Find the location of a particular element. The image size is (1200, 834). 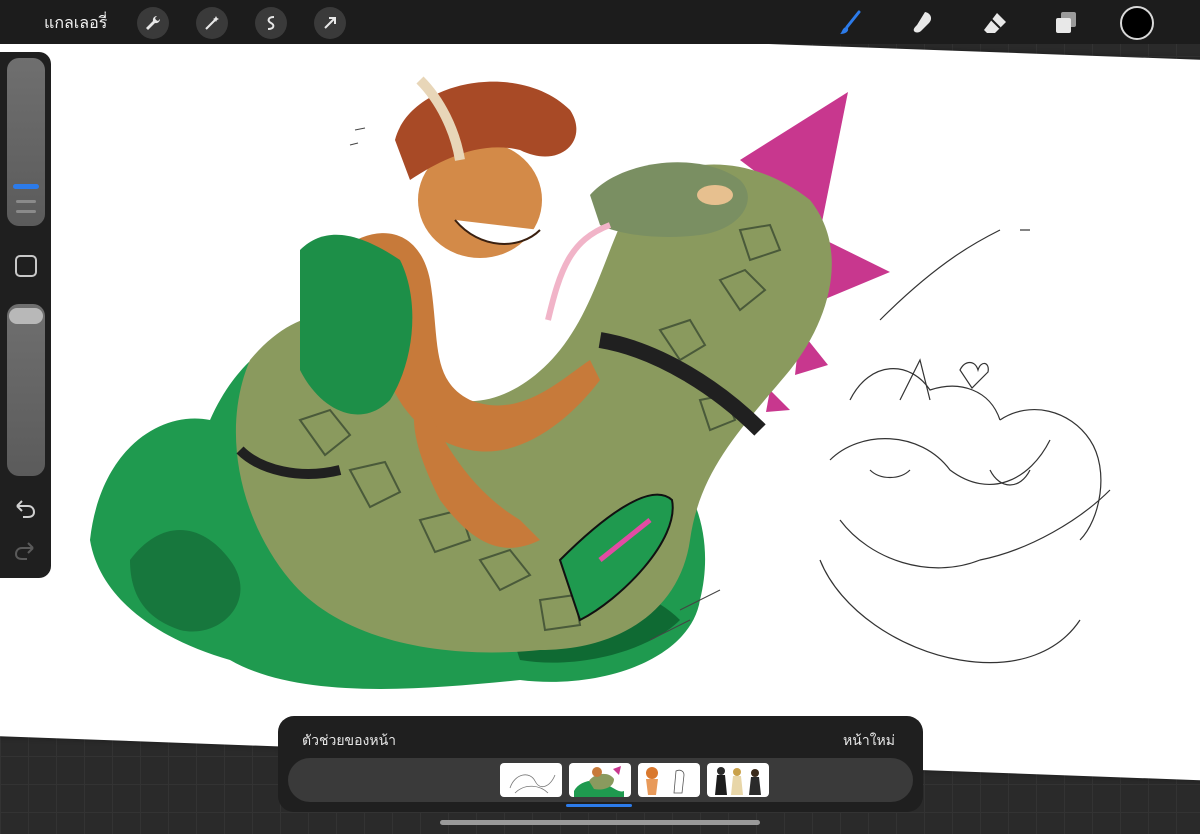

brush-size-slider is located at coordinates (26, 142).